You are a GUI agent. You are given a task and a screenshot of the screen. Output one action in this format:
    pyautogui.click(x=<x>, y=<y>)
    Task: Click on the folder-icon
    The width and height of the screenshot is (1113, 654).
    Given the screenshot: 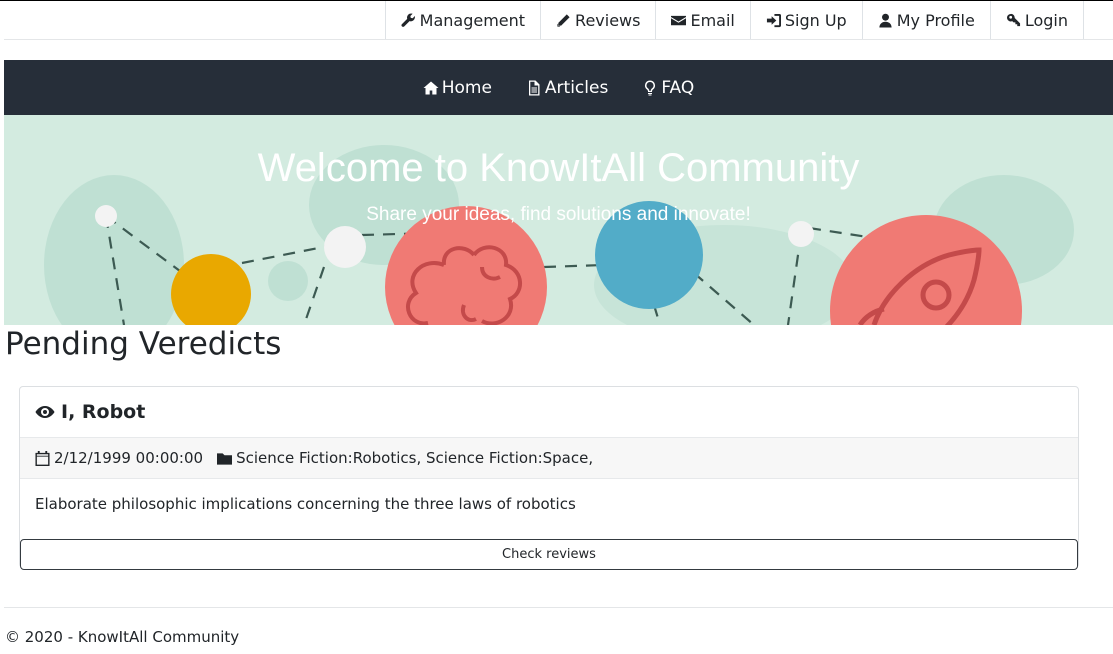 What is the action you would take?
    pyautogui.click(x=225, y=458)
    